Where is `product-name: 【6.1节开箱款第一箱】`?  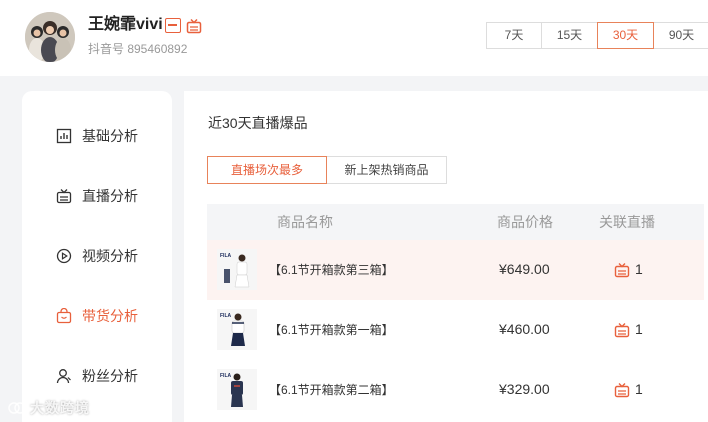 product-name: 【6.1节开箱款第一箱】 is located at coordinates (331, 330).